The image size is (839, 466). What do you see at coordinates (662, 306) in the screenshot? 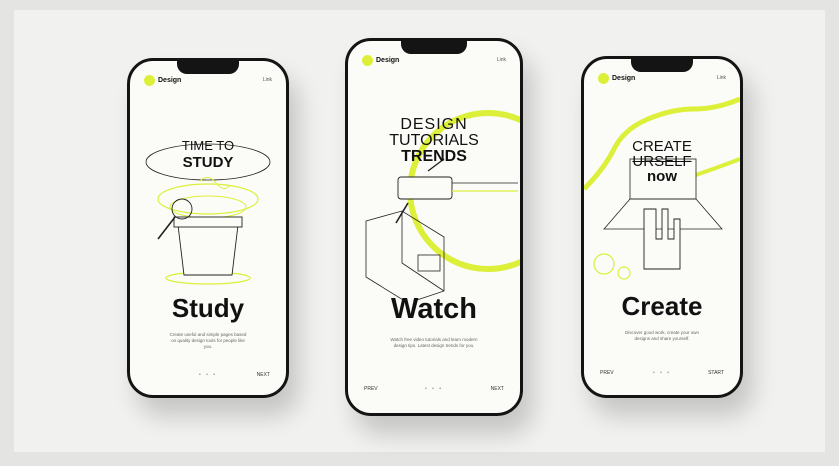
I see `screen-title: Create` at bounding box center [662, 306].